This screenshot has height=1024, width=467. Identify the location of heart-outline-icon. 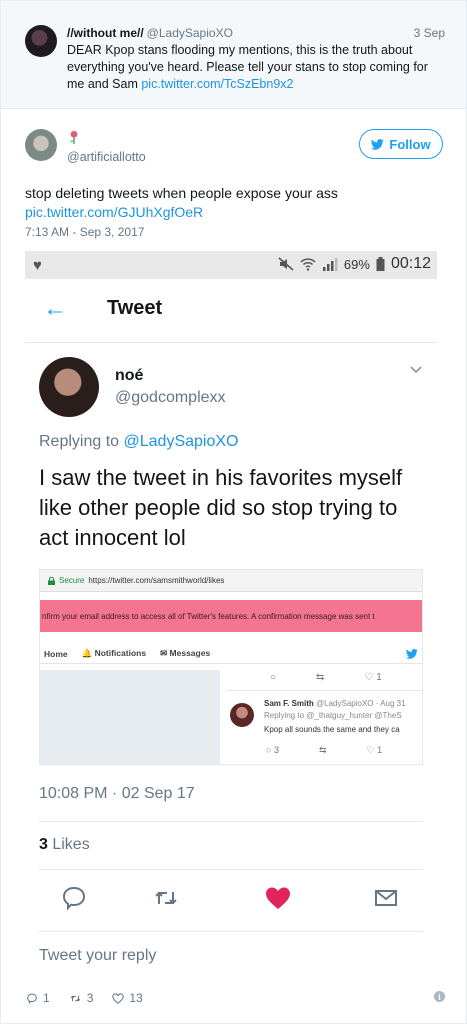
(118, 998).